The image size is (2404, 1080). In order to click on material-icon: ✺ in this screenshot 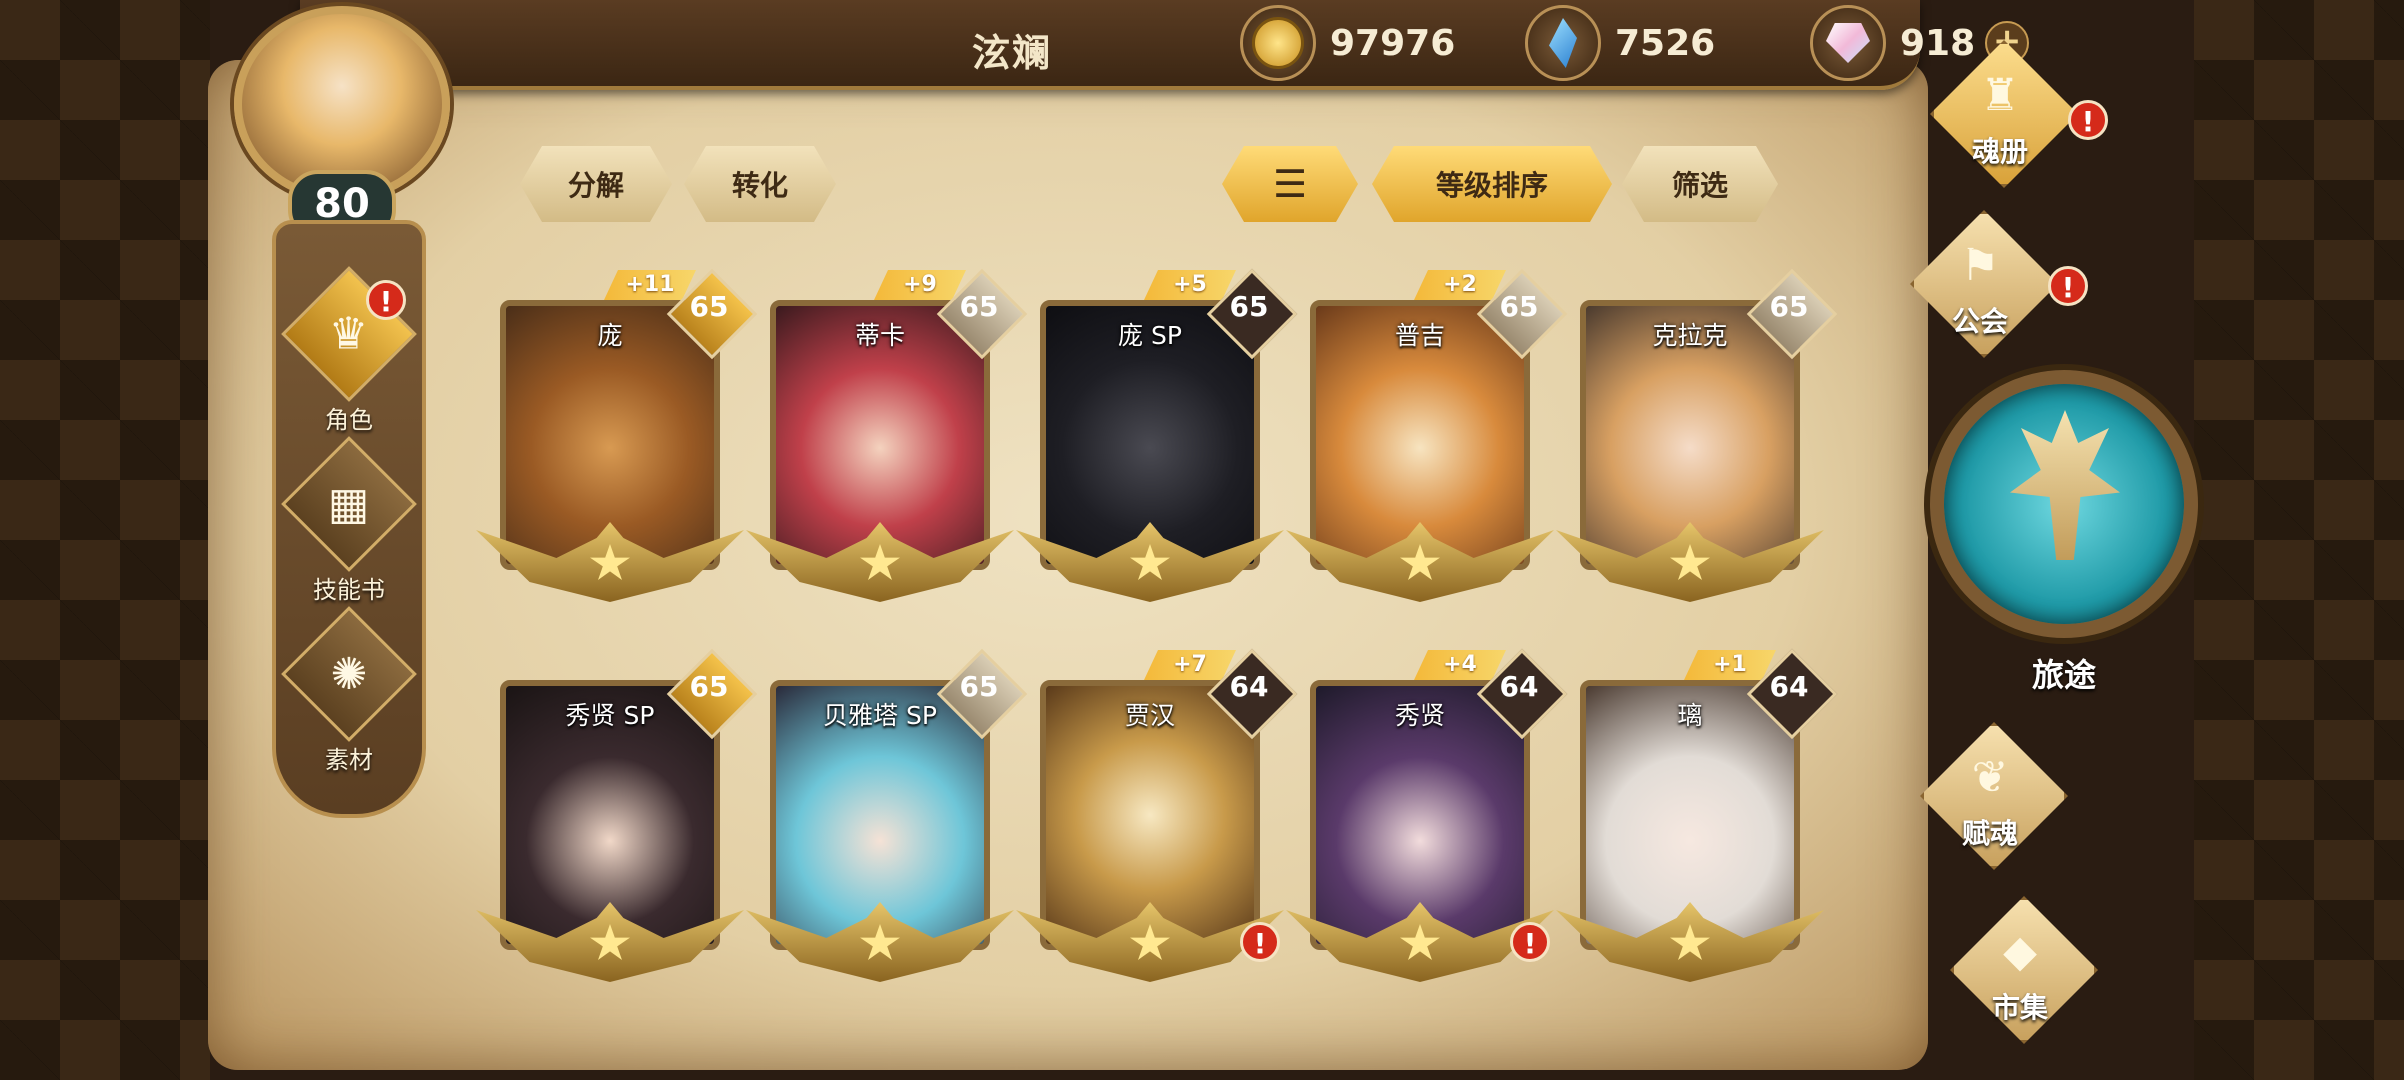, I will do `click(349, 674)`.